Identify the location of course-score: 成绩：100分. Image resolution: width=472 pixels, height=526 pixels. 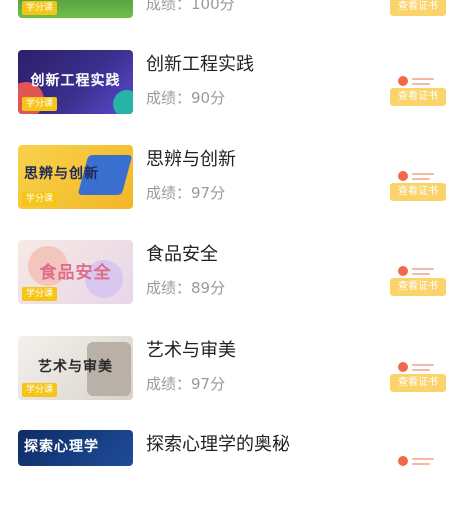
(190, 6).